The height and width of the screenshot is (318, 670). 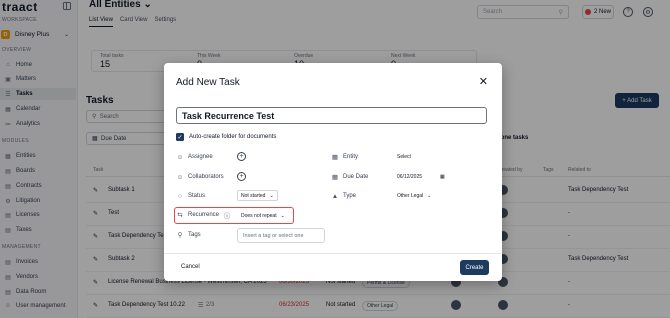 I want to click on assignee-label: Assignee, so click(x=200, y=157).